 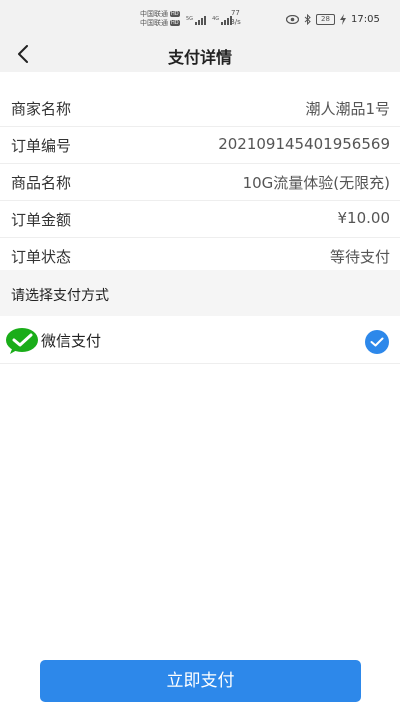 What do you see at coordinates (235, 13) in the screenshot?
I see `net-speed-value: 77` at bounding box center [235, 13].